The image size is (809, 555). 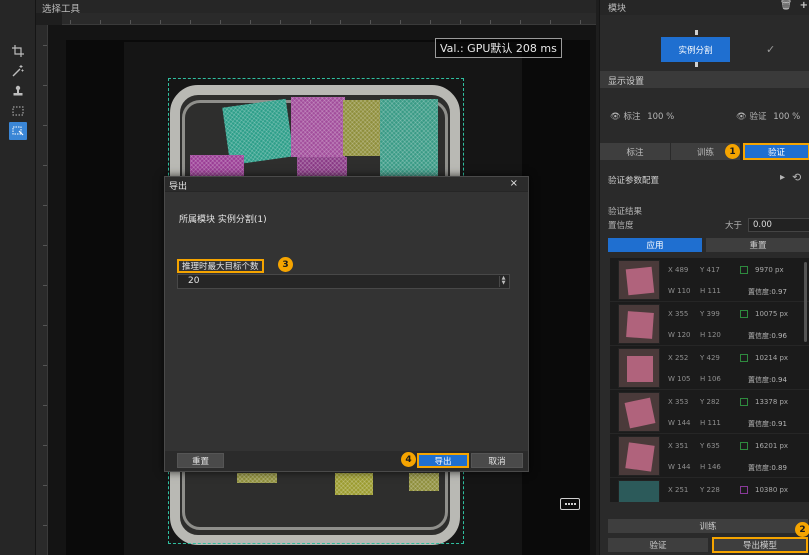 I want to click on panel-title-bar: 模块 🗑 +, so click(x=704, y=7).